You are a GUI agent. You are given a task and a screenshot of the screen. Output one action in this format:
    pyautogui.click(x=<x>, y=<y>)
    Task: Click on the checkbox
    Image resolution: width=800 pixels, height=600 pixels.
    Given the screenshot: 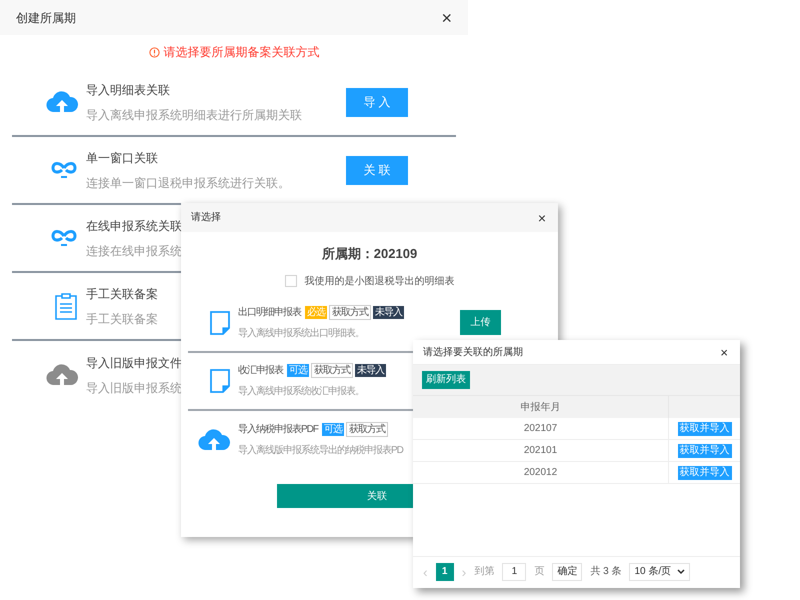 What is the action you would take?
    pyautogui.click(x=290, y=281)
    